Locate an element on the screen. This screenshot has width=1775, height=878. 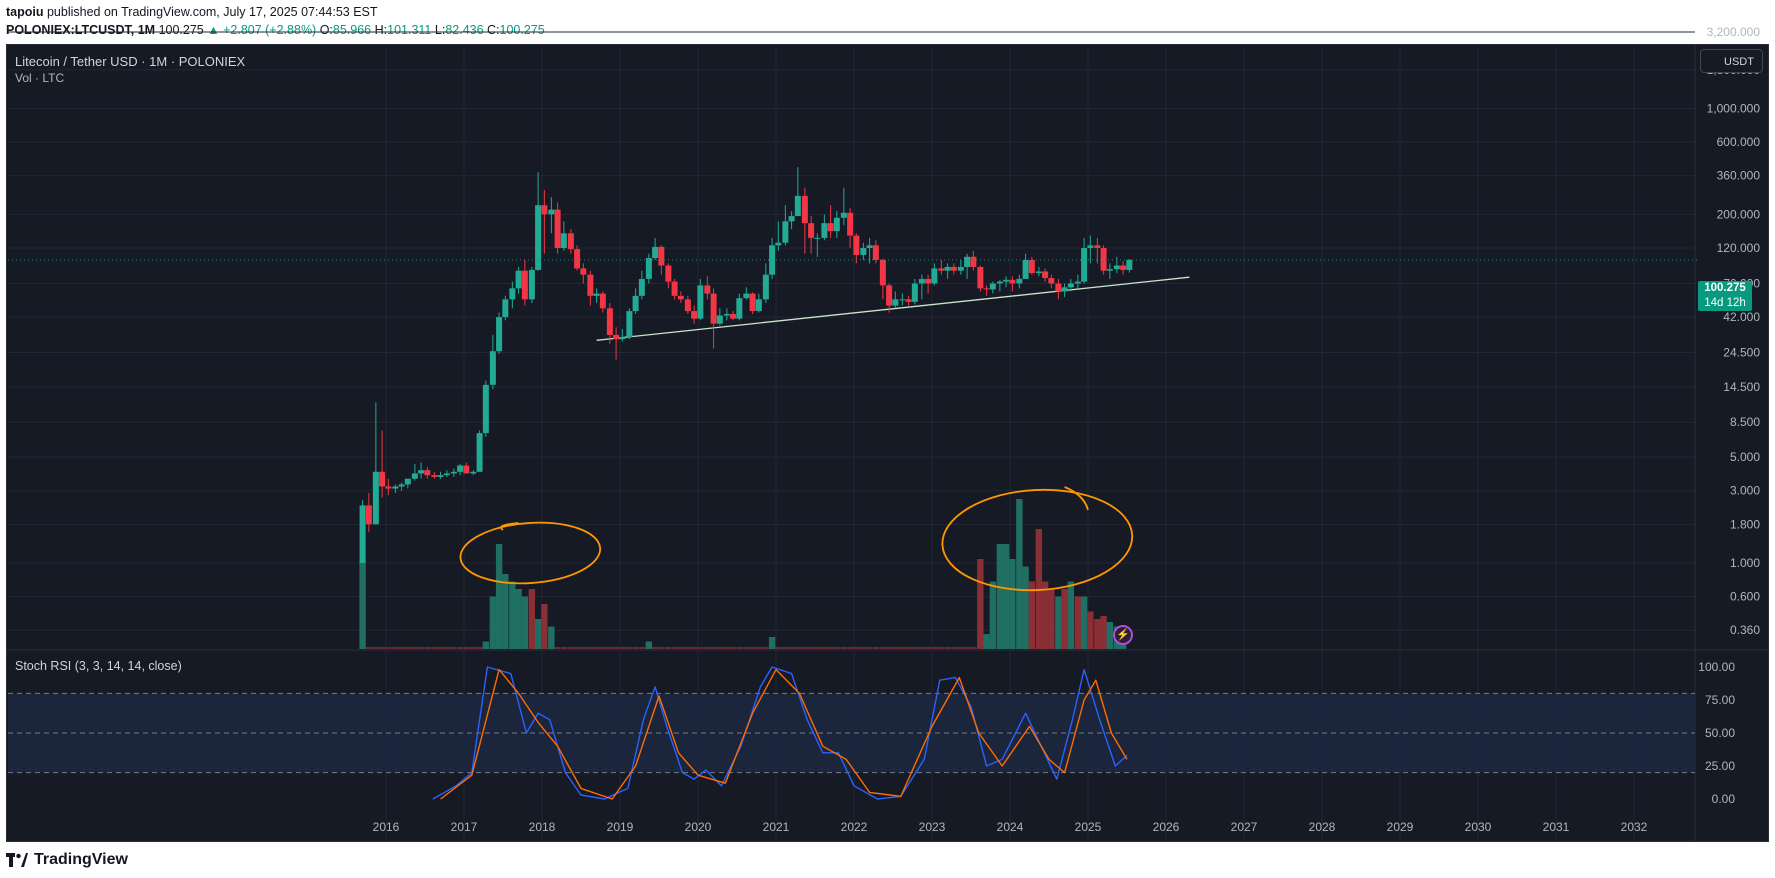
x-axis-tick-label: 2023 is located at coordinates (932, 827).